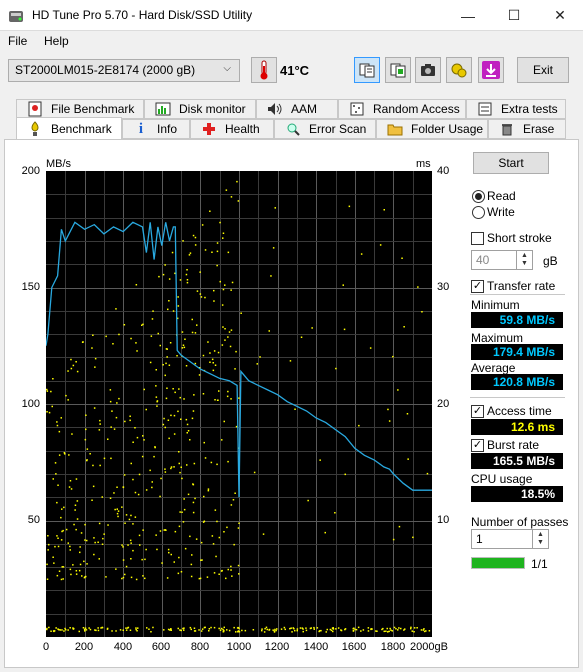 This screenshot has width=583, height=672. I want to click on exit-button: Exit, so click(543, 70).